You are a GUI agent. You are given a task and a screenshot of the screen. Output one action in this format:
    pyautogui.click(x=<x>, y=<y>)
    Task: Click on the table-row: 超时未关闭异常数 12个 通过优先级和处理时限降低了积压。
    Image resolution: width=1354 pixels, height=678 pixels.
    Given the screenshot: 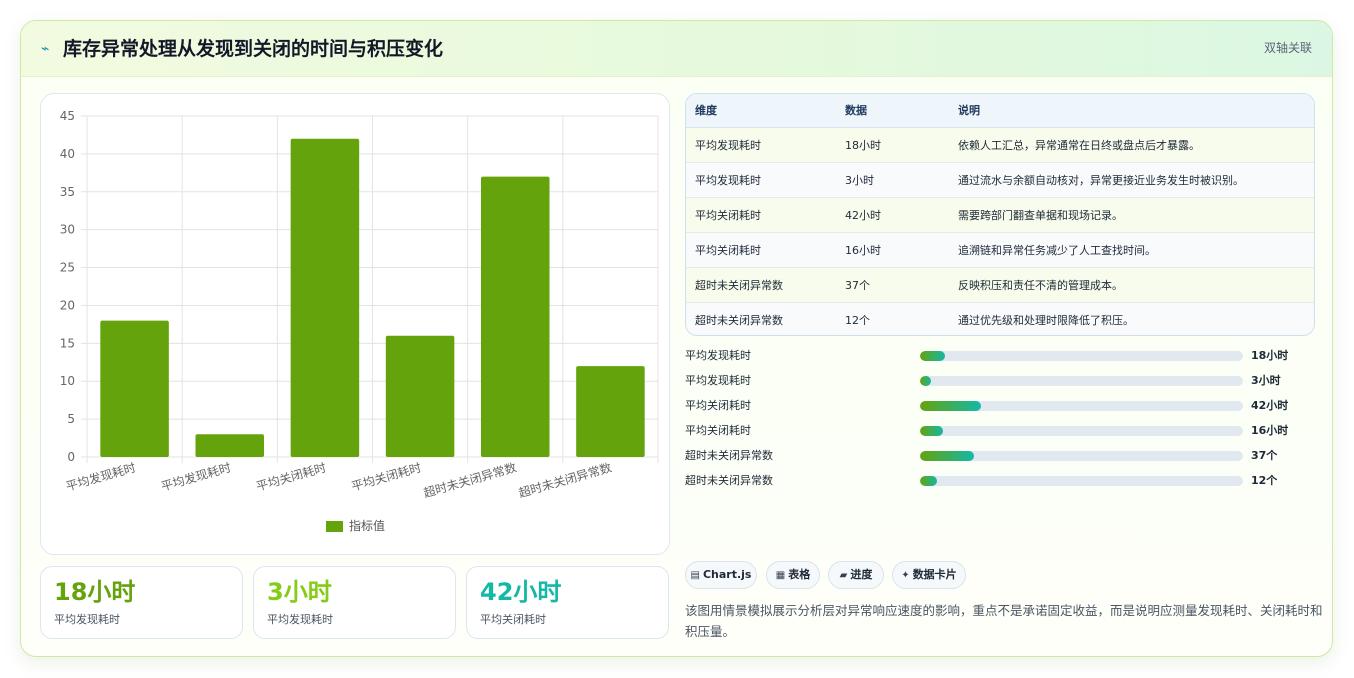 What is the action you would take?
    pyautogui.click(x=1000, y=318)
    